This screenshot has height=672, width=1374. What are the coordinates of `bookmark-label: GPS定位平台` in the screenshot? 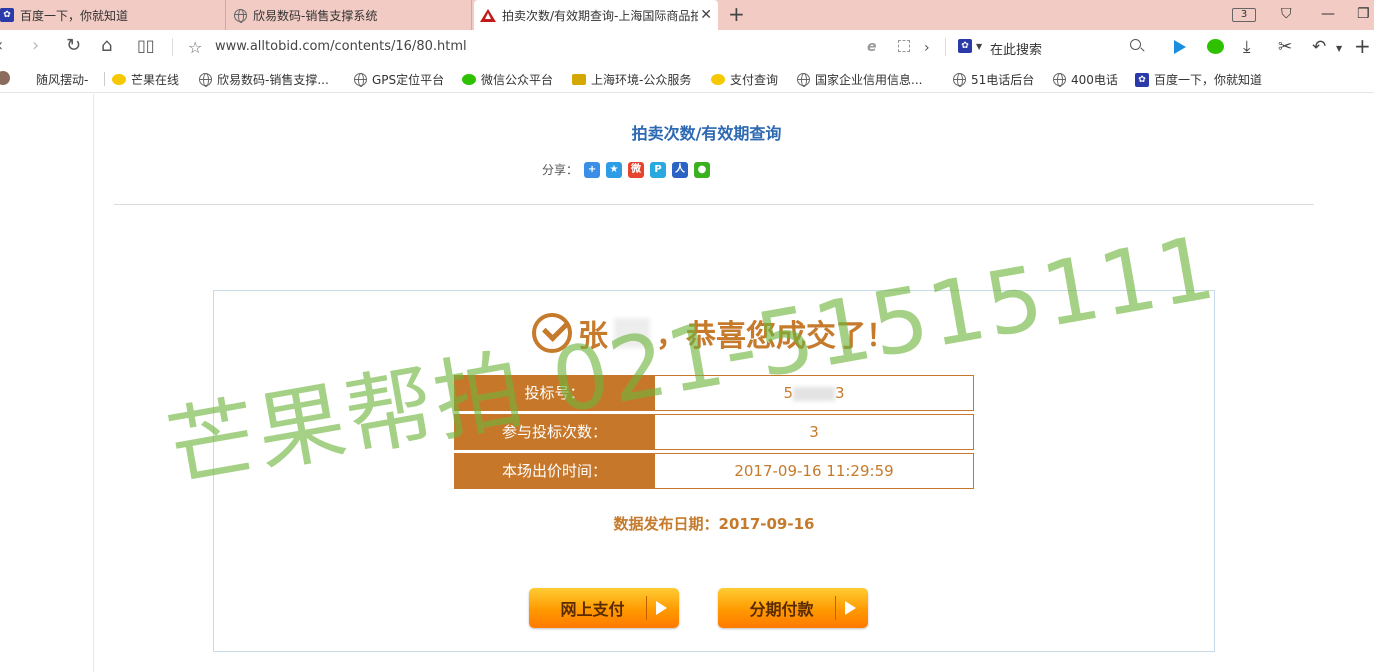 It's located at (408, 80).